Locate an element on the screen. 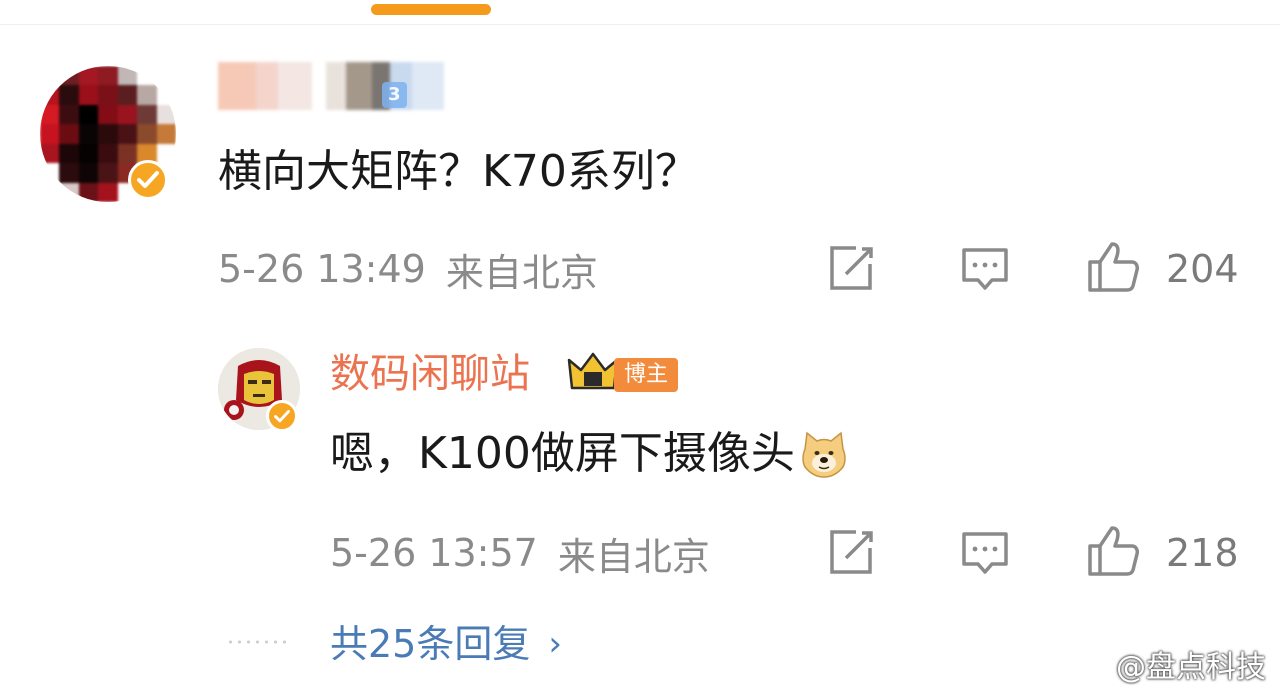 The image size is (1280, 696). more-replies-label: 共25条回复 is located at coordinates (430, 644).